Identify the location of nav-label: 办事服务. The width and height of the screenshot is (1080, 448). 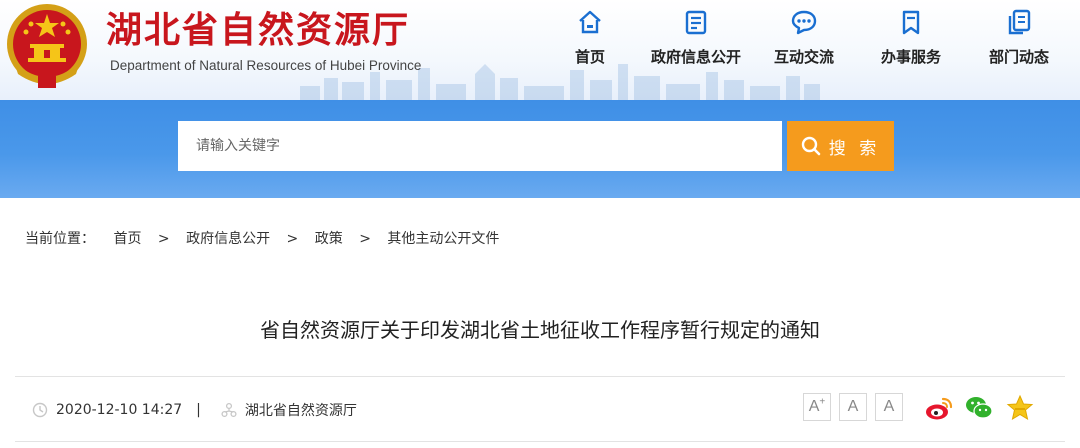
(910, 57).